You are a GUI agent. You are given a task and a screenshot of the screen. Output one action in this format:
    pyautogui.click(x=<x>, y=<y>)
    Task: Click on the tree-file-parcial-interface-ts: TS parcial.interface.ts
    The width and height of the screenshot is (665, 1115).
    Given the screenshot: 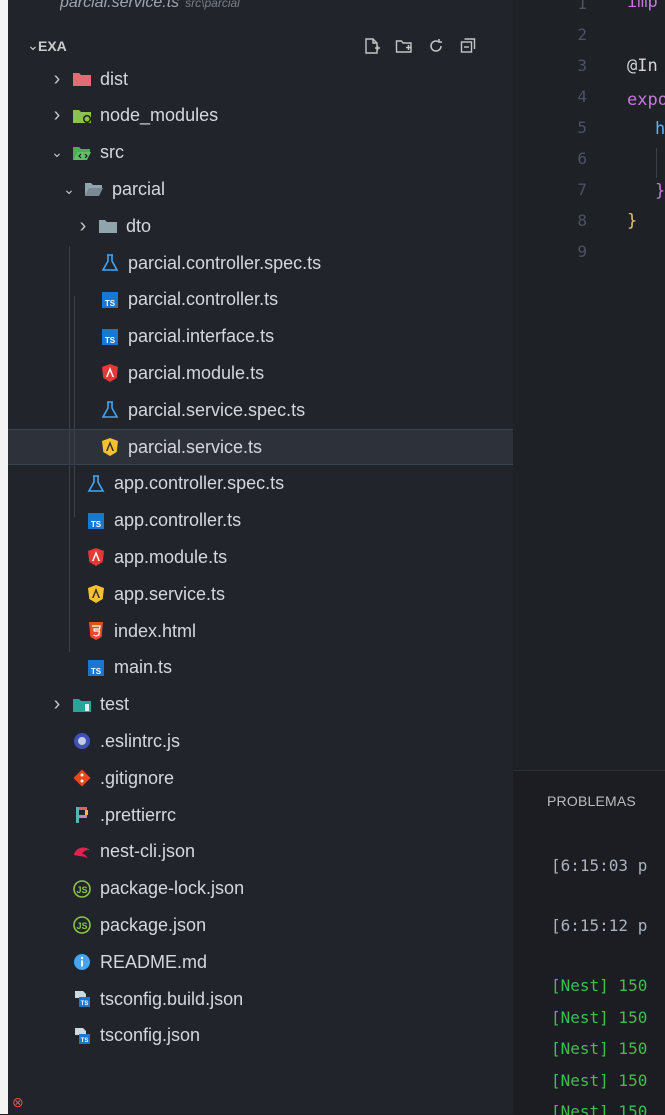 What is the action you would take?
    pyautogui.click(x=260, y=337)
    